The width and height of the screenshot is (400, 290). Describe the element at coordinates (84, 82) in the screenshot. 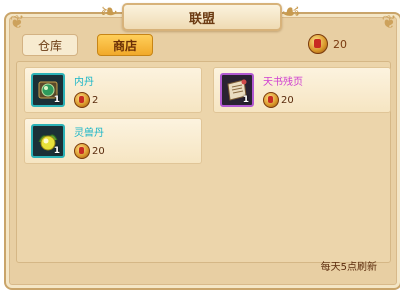

I see `item-name: 内丹` at that location.